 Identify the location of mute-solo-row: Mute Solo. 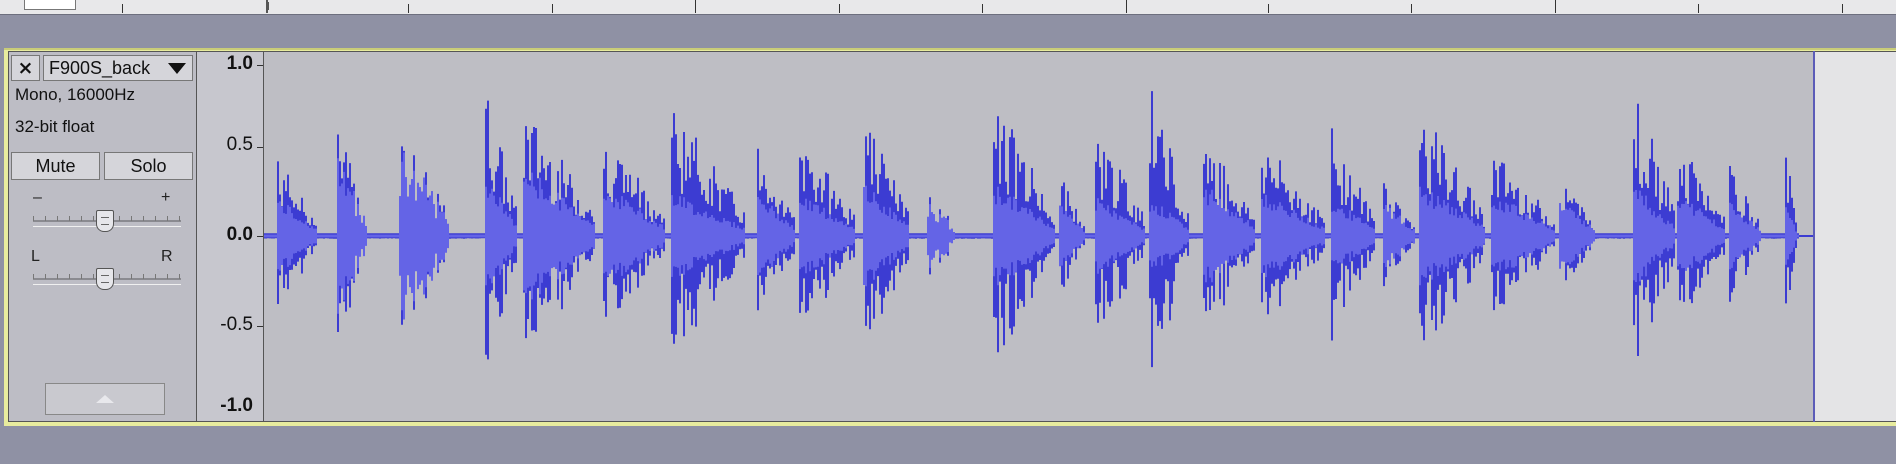
(102, 166).